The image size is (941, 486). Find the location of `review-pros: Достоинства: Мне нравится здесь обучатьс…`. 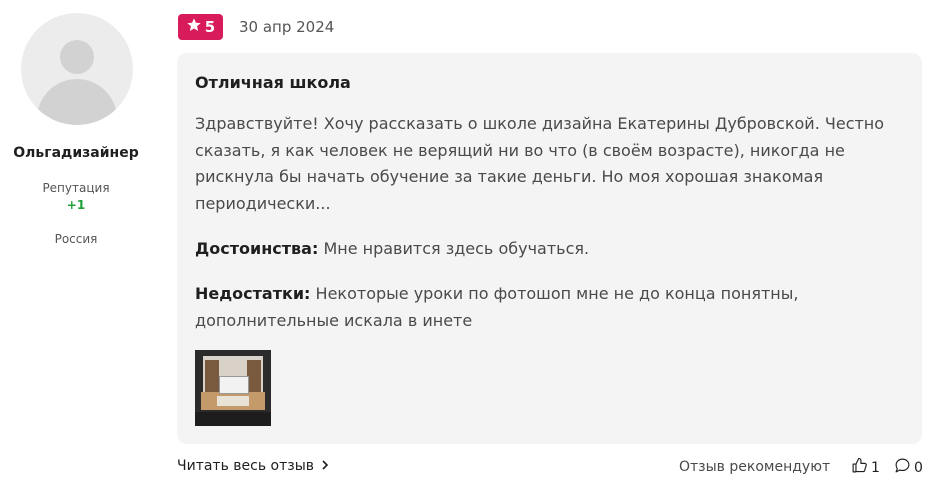

review-pros: Достоинства: Мне нравится здесь обучатьс… is located at coordinates (545, 249).